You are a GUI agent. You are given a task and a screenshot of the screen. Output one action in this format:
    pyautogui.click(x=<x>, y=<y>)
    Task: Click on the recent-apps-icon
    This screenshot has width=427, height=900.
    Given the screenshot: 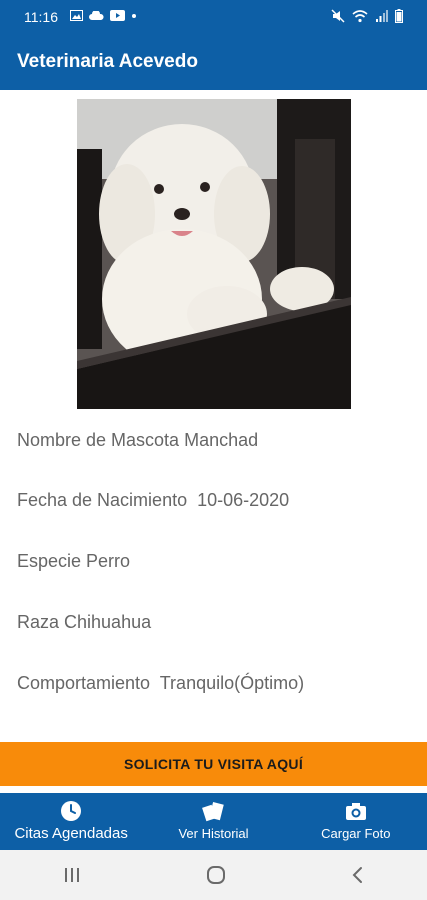 What is the action you would take?
    pyautogui.click(x=72, y=875)
    